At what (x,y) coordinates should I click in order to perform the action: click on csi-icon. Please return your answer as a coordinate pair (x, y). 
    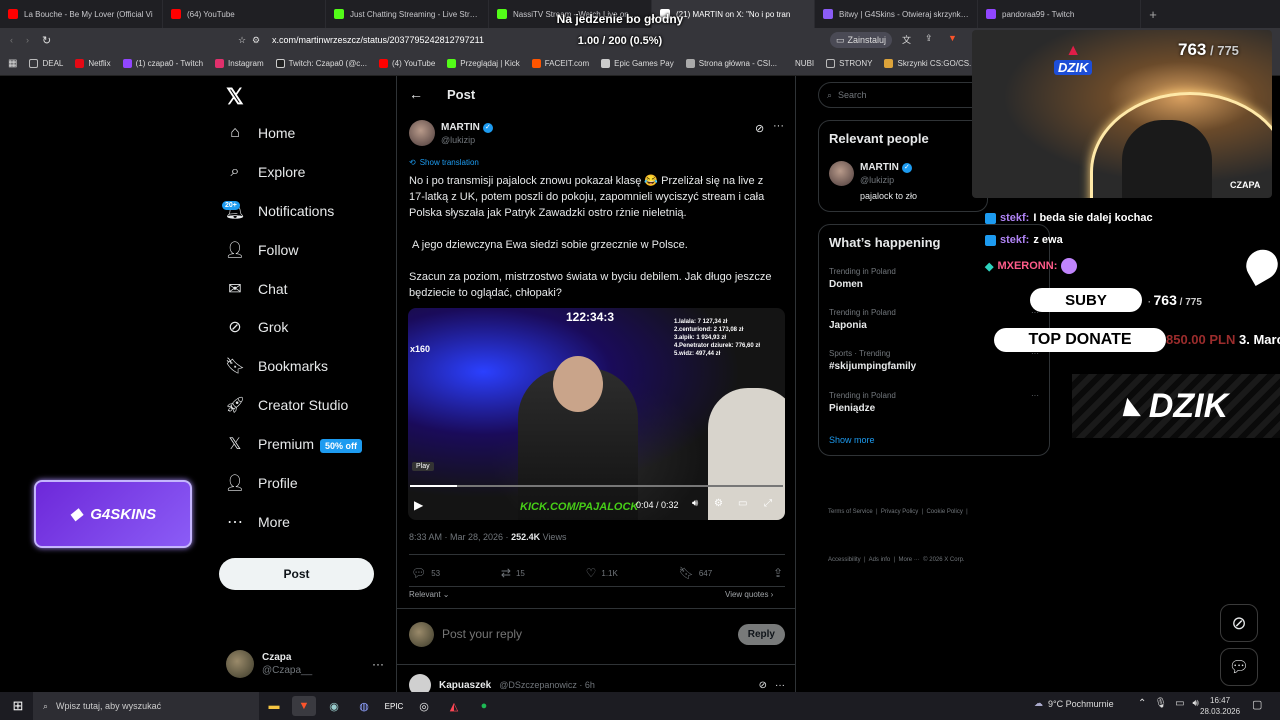
    Looking at the image, I should click on (690, 63).